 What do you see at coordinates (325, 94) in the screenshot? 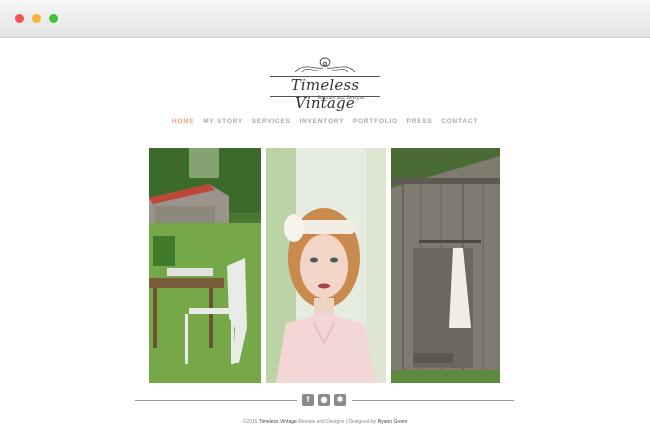
I see `logo-wordmark: Timeless Vintage` at bounding box center [325, 94].